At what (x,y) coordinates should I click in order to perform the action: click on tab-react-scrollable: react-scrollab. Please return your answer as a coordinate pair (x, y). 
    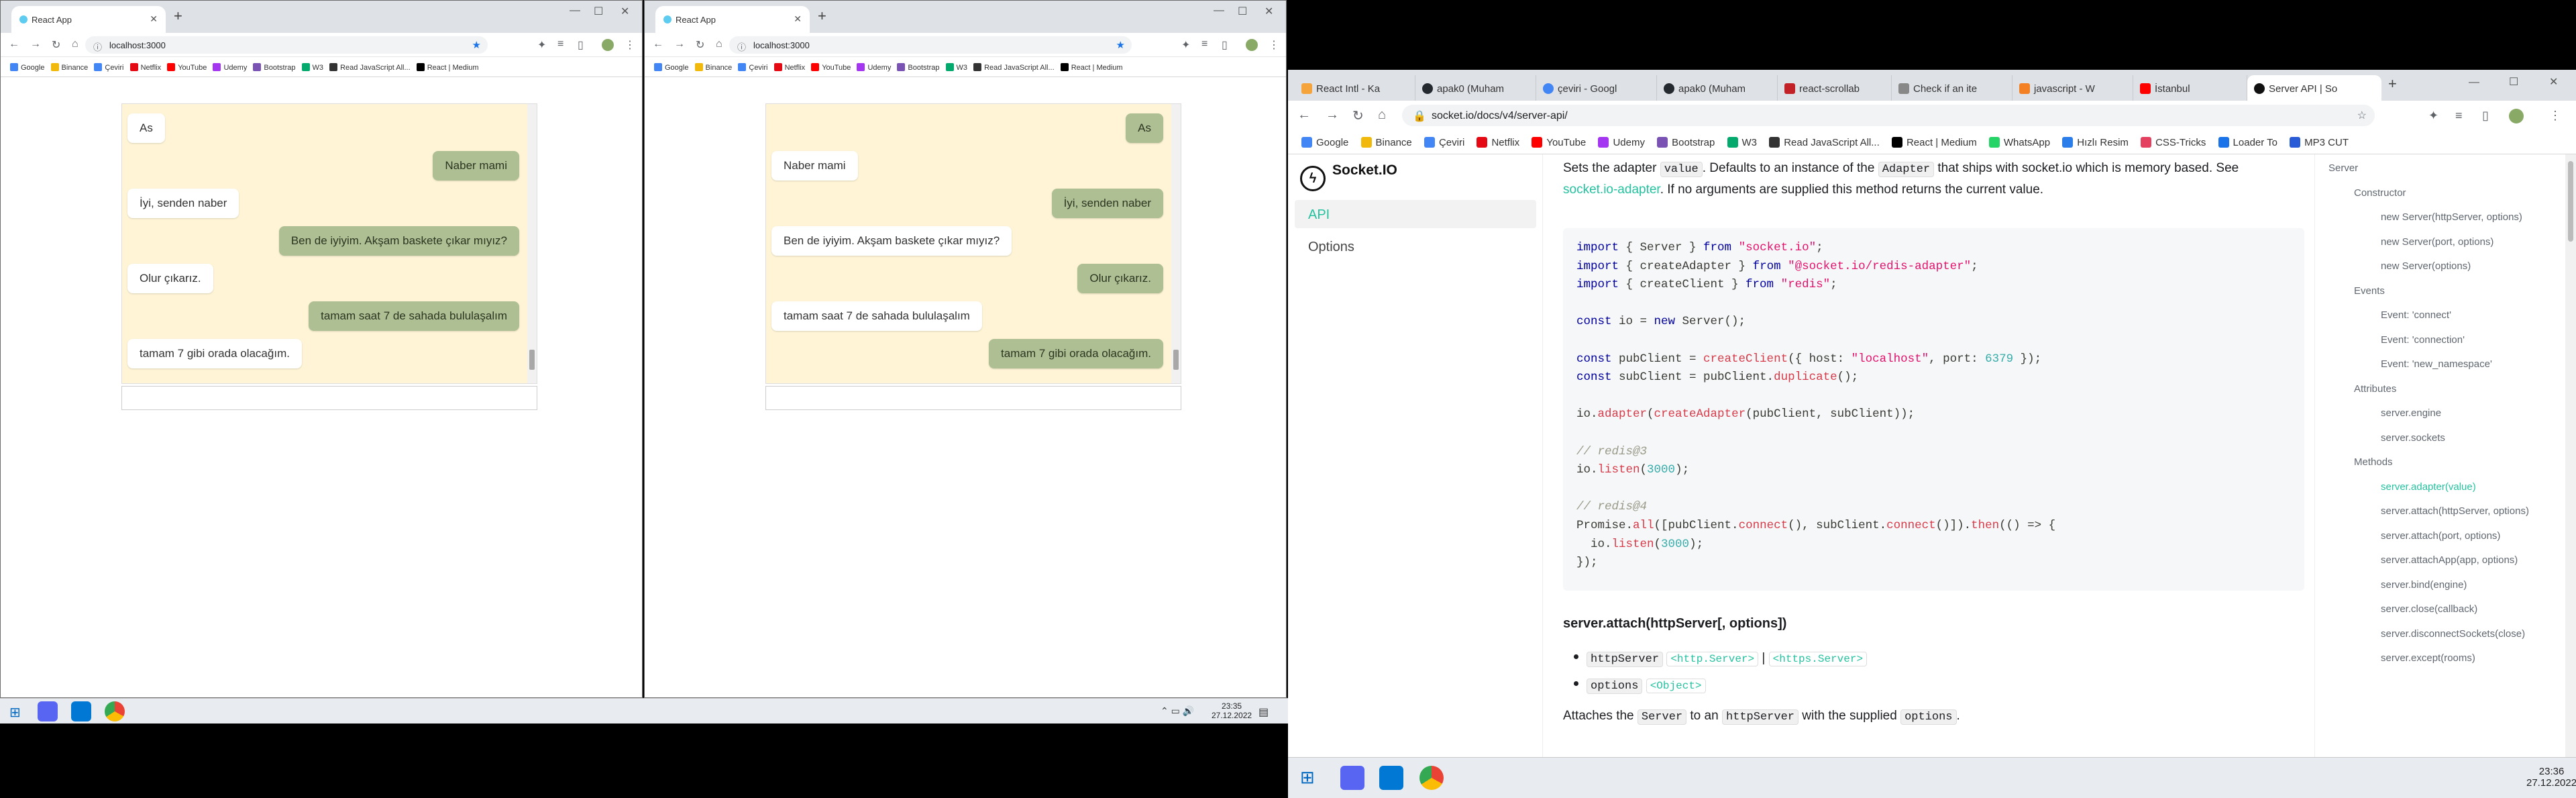
    Looking at the image, I should click on (1835, 88).